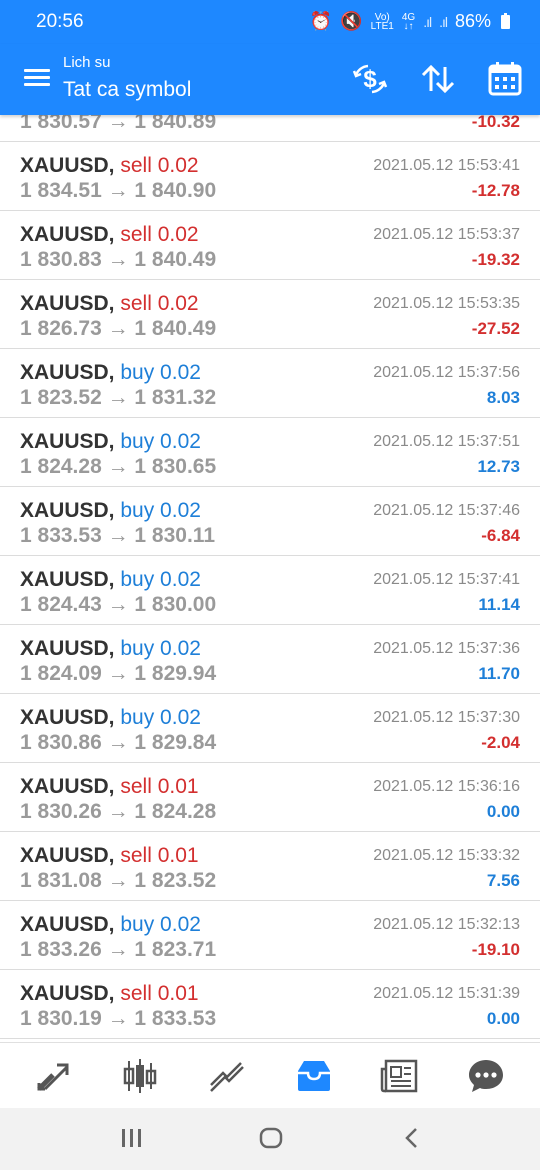  Describe the element at coordinates (118, 466) in the screenshot. I see `trade-prices: 1 824.28 → 1 830.65` at that location.